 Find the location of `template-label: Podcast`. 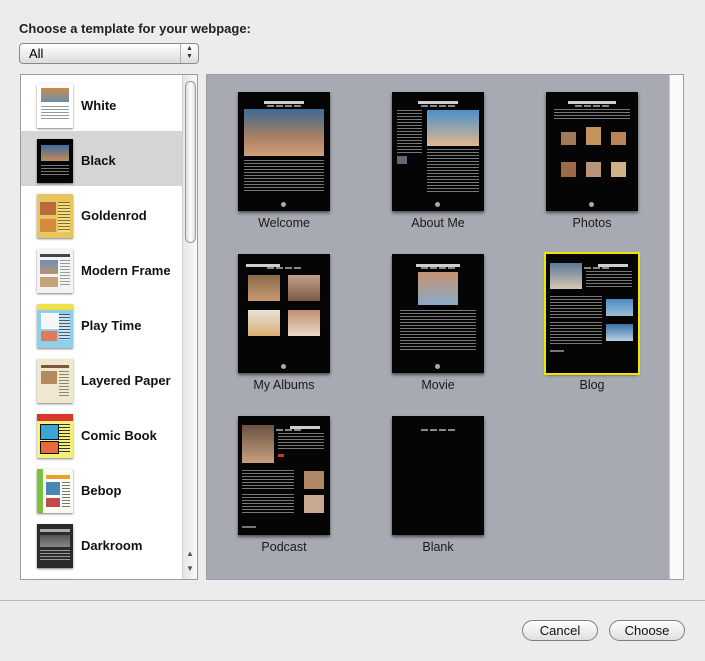

template-label: Podcast is located at coordinates (284, 547).